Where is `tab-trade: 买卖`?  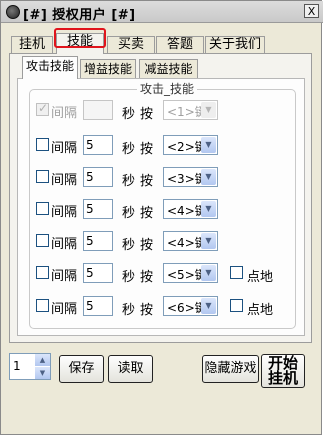 tab-trade: 买卖 is located at coordinates (131, 44).